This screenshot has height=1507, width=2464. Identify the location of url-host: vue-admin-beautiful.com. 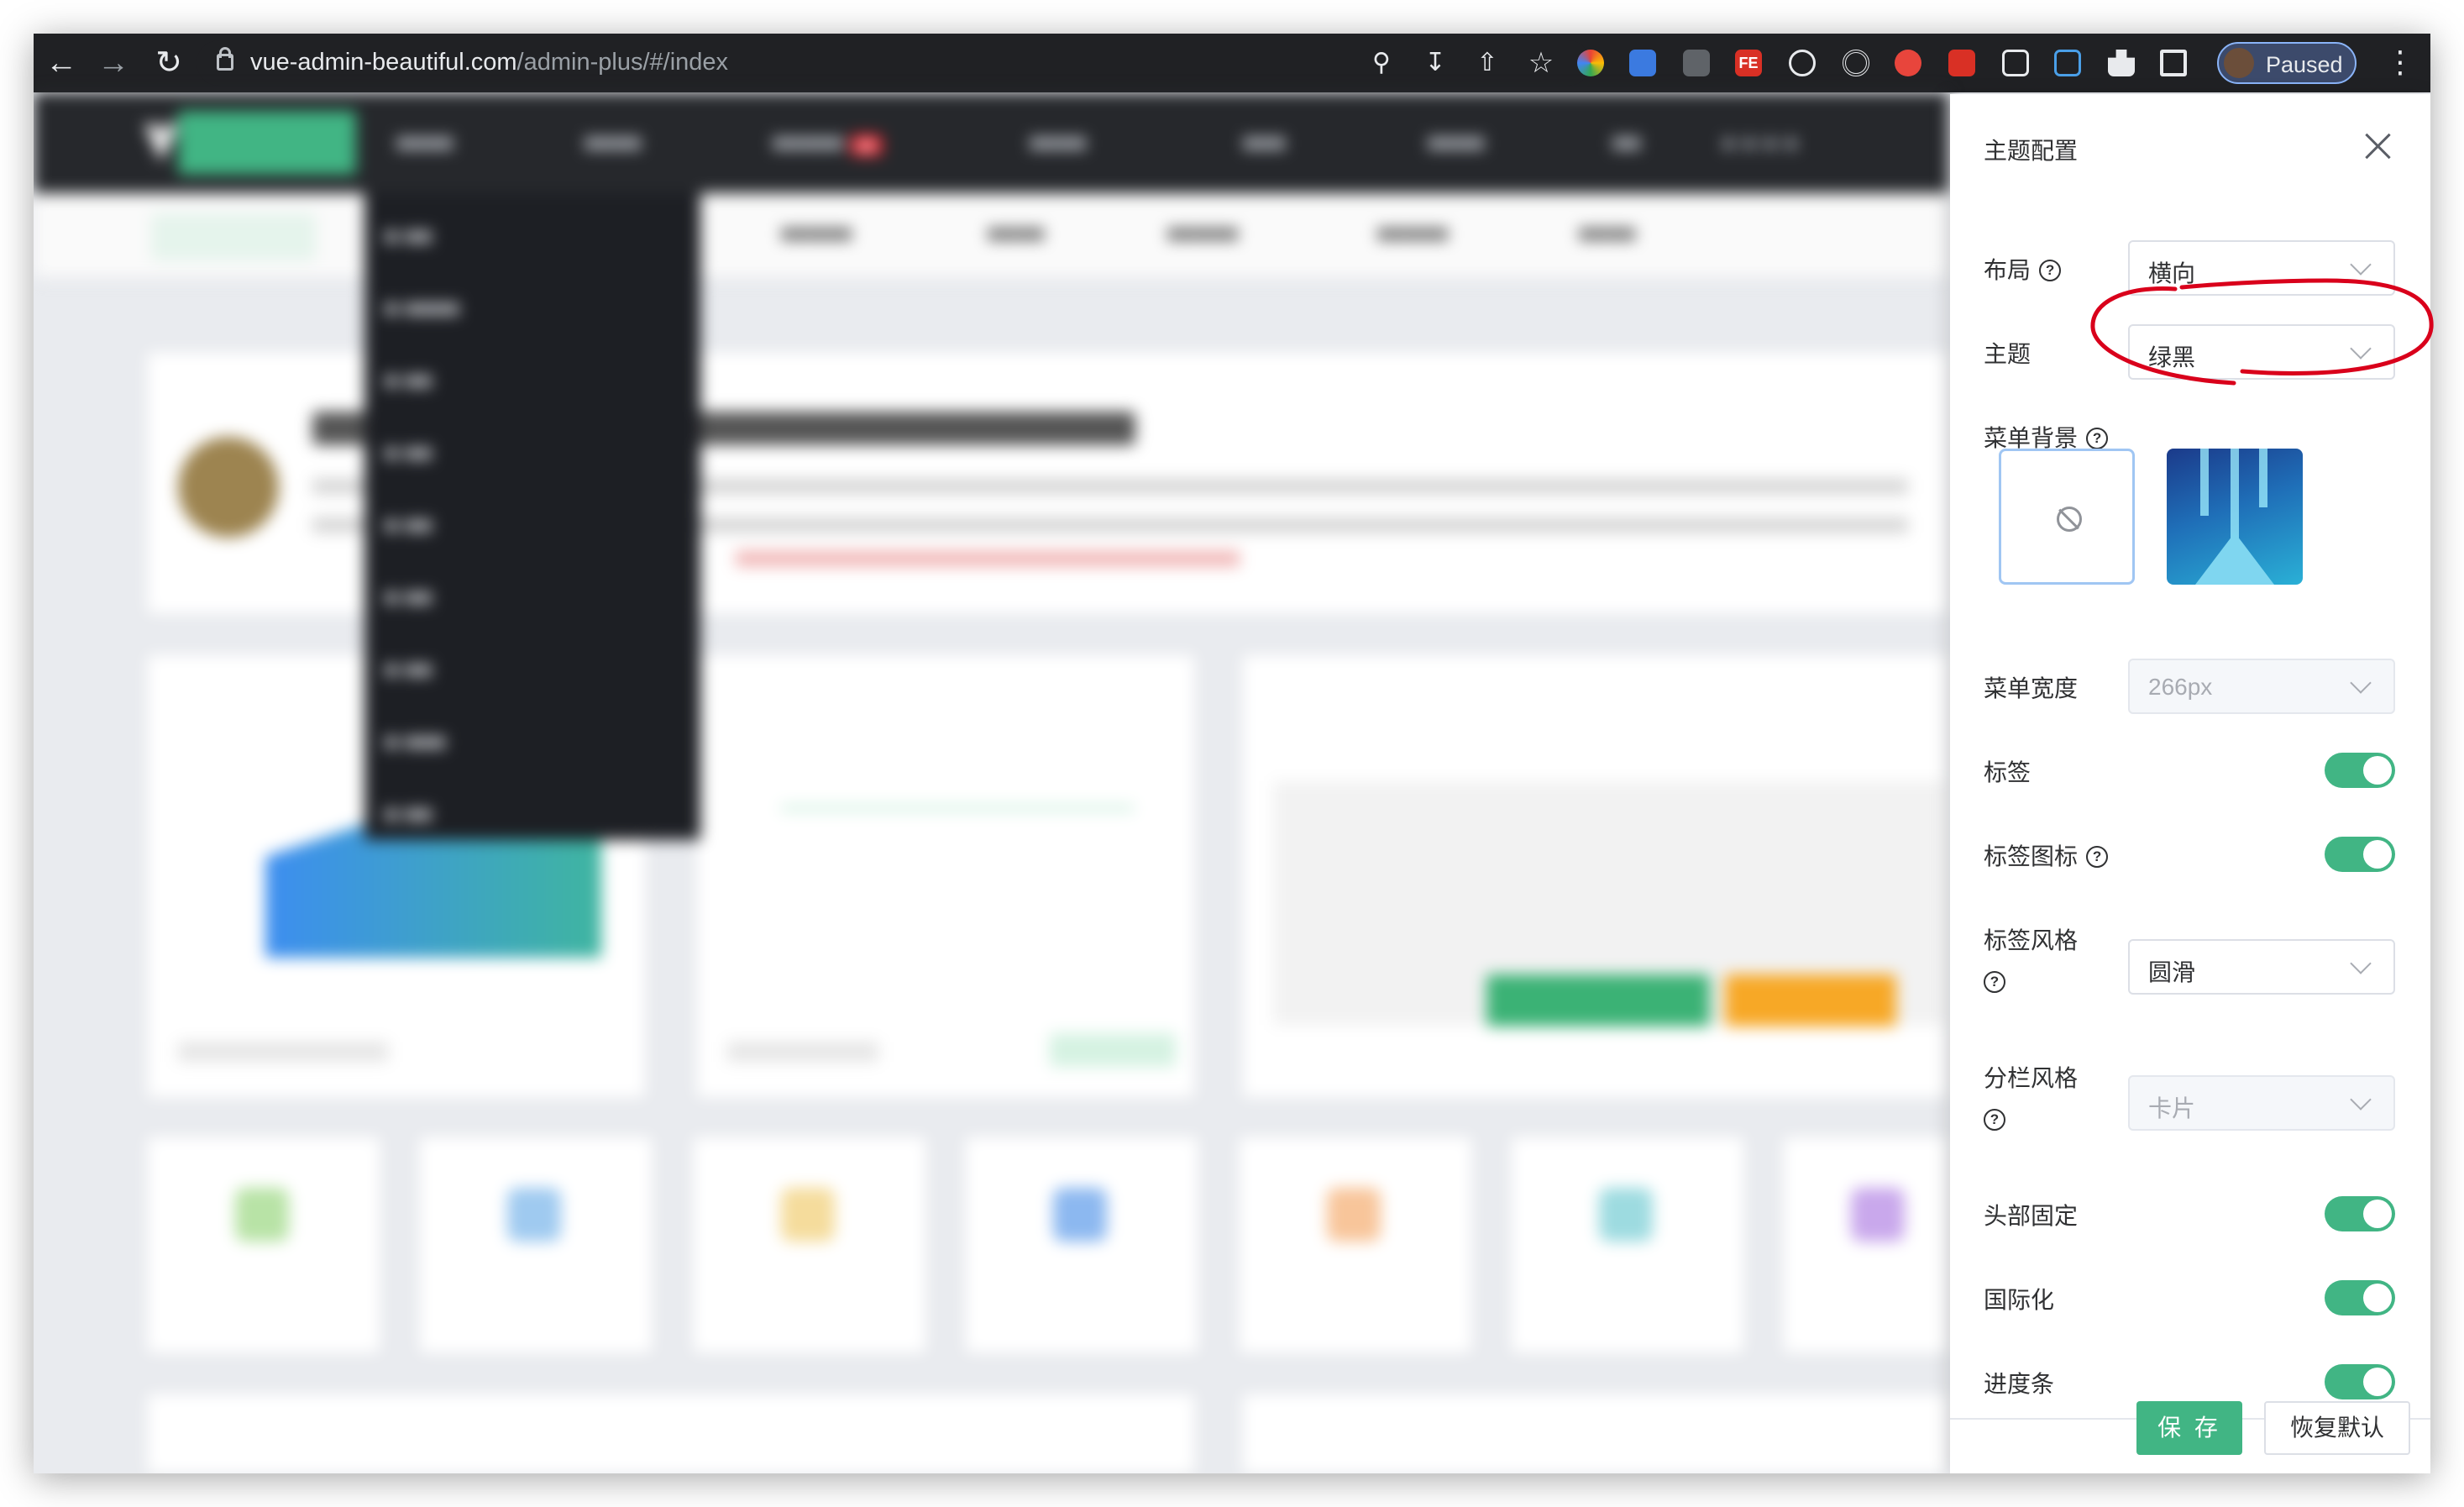
(383, 63).